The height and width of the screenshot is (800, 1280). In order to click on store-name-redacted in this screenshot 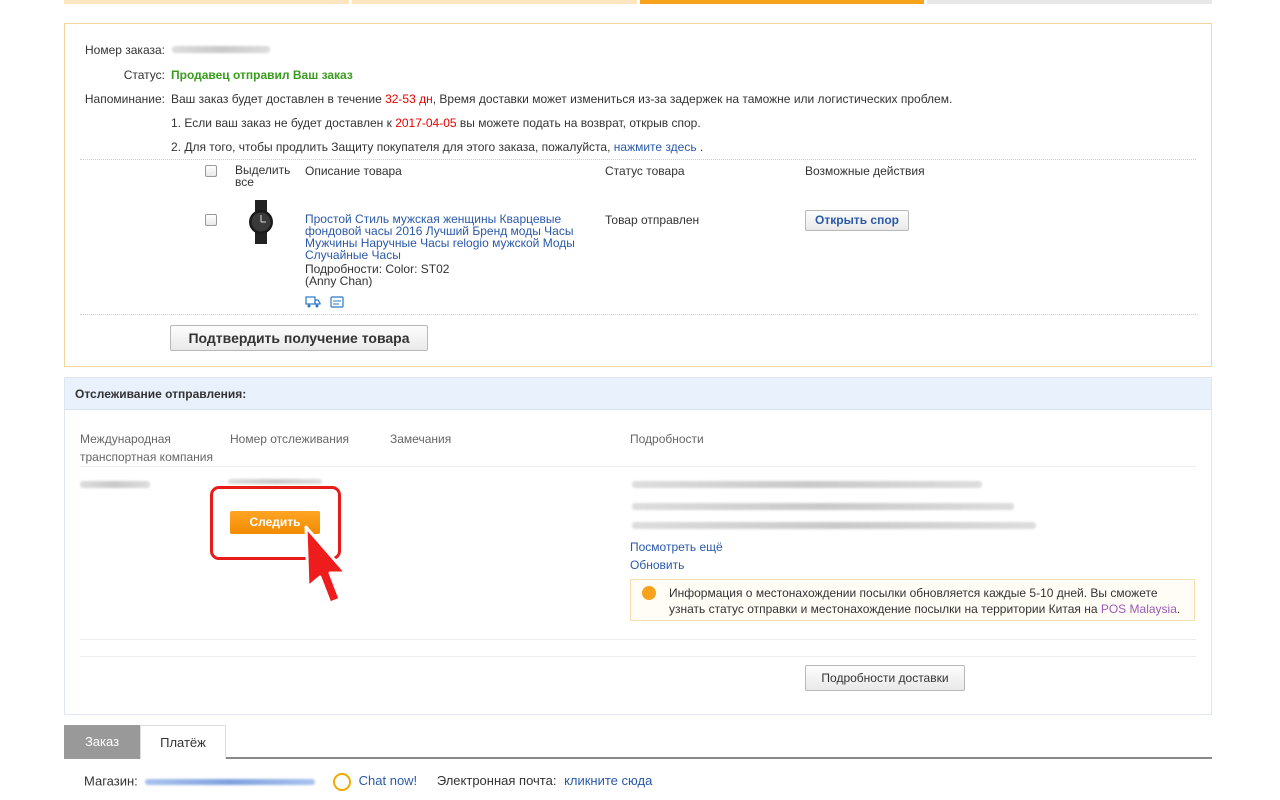, I will do `click(230, 782)`.